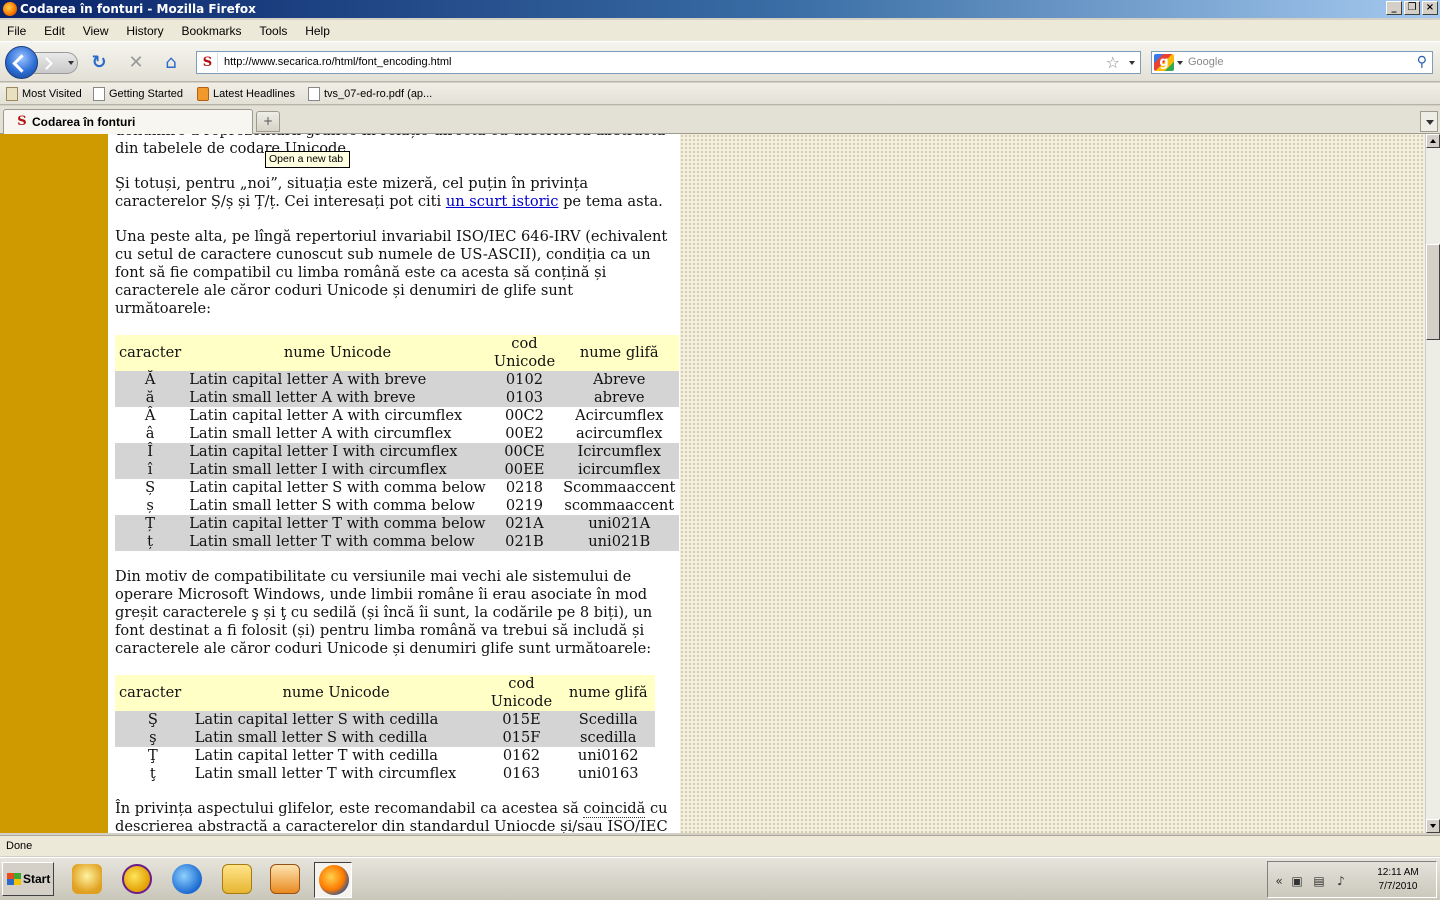  Describe the element at coordinates (1132, 63) in the screenshot. I see `url-dropdown-icon` at that location.